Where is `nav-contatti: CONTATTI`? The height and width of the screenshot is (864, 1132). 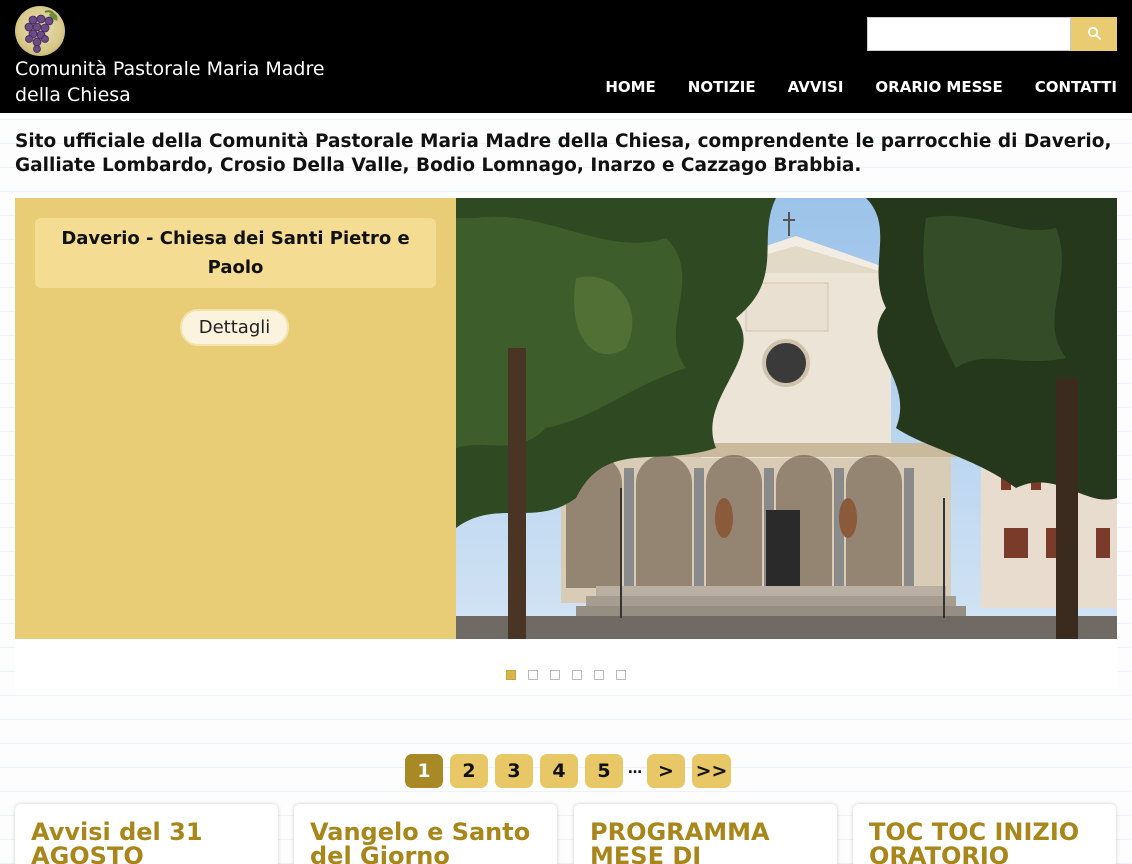 nav-contatti: CONTATTI is located at coordinates (1076, 87).